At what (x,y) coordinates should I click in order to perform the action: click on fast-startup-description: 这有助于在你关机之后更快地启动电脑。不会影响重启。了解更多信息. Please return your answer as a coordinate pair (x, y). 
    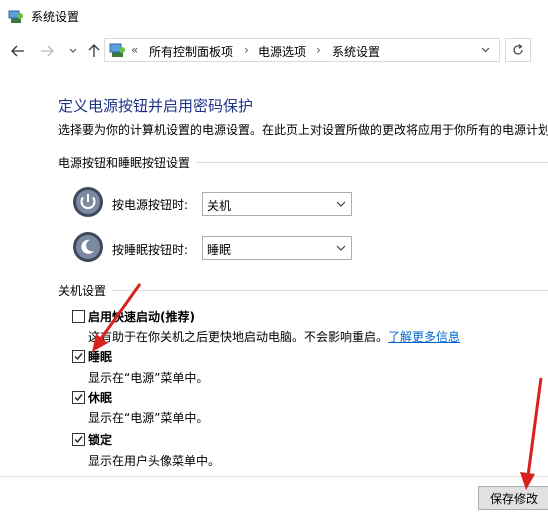
    Looking at the image, I should click on (274, 336).